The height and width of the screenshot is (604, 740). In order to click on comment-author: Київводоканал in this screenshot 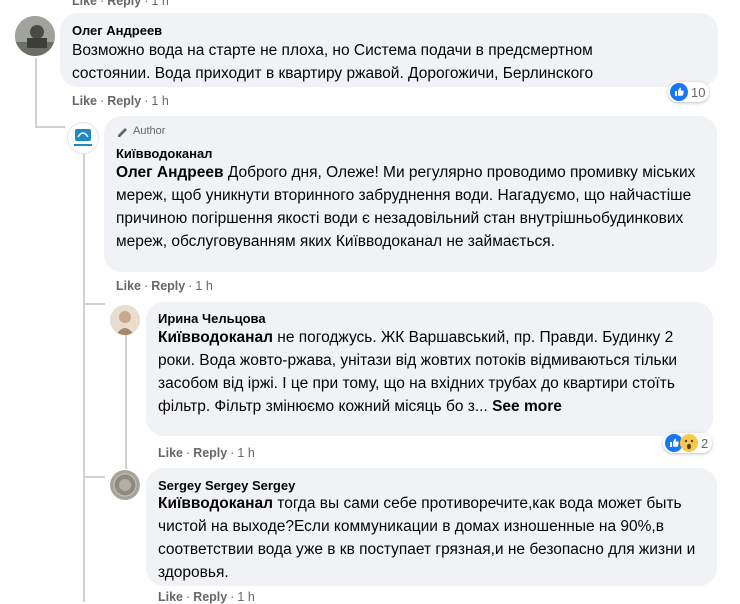, I will do `click(164, 153)`.